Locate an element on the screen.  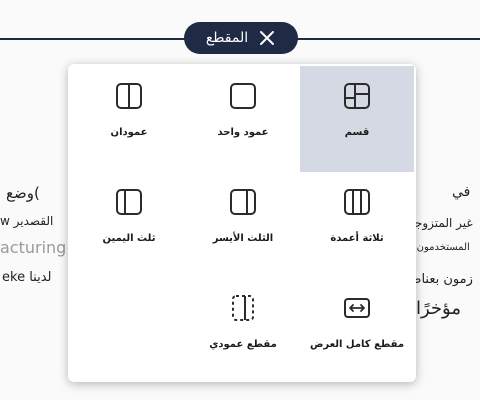
background-text: )وضع is located at coordinates (23, 193).